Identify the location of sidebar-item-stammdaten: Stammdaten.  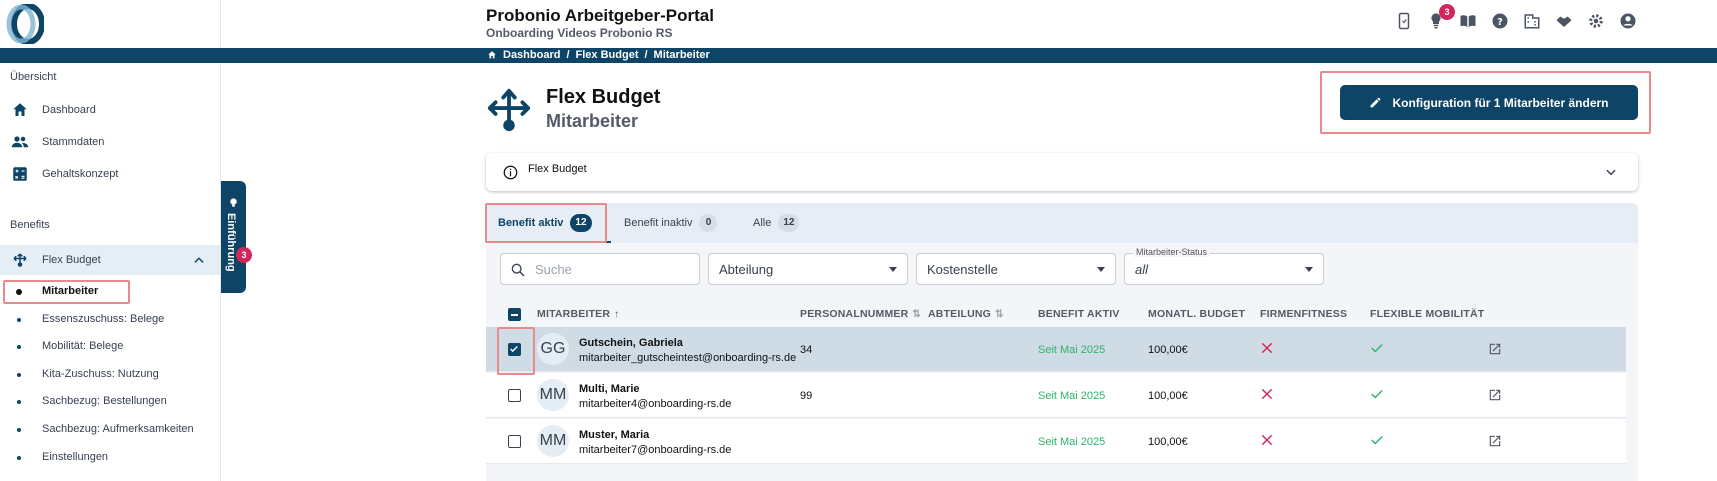
(110, 142).